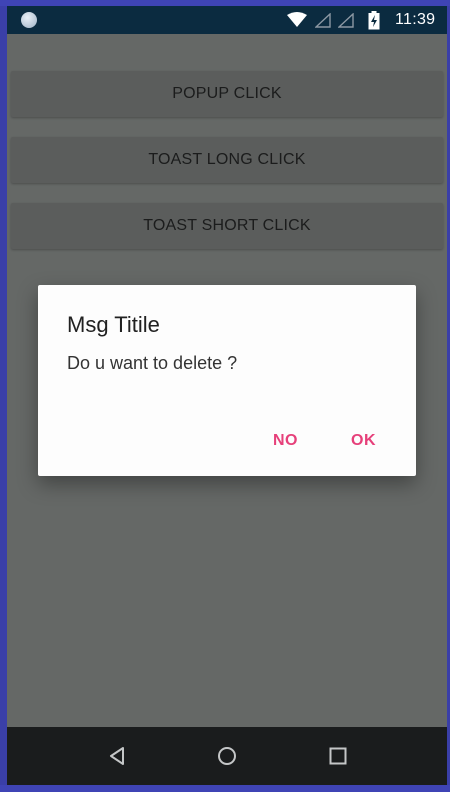  Describe the element at coordinates (117, 756) in the screenshot. I see `back-icon` at that location.